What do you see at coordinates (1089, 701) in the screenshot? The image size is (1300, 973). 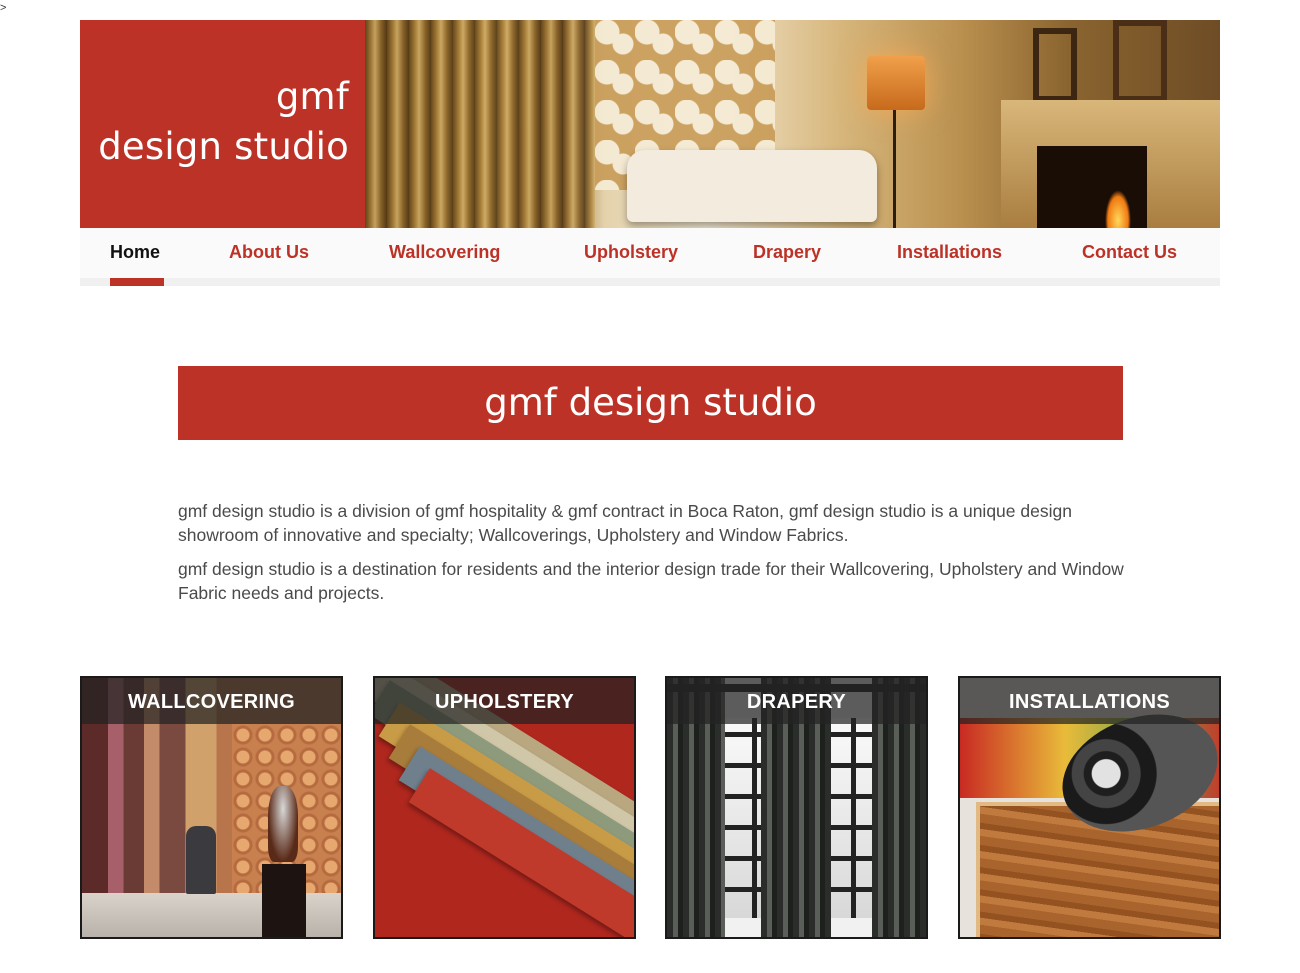 I see `tile-label: INSTALLATIONS` at bounding box center [1089, 701].